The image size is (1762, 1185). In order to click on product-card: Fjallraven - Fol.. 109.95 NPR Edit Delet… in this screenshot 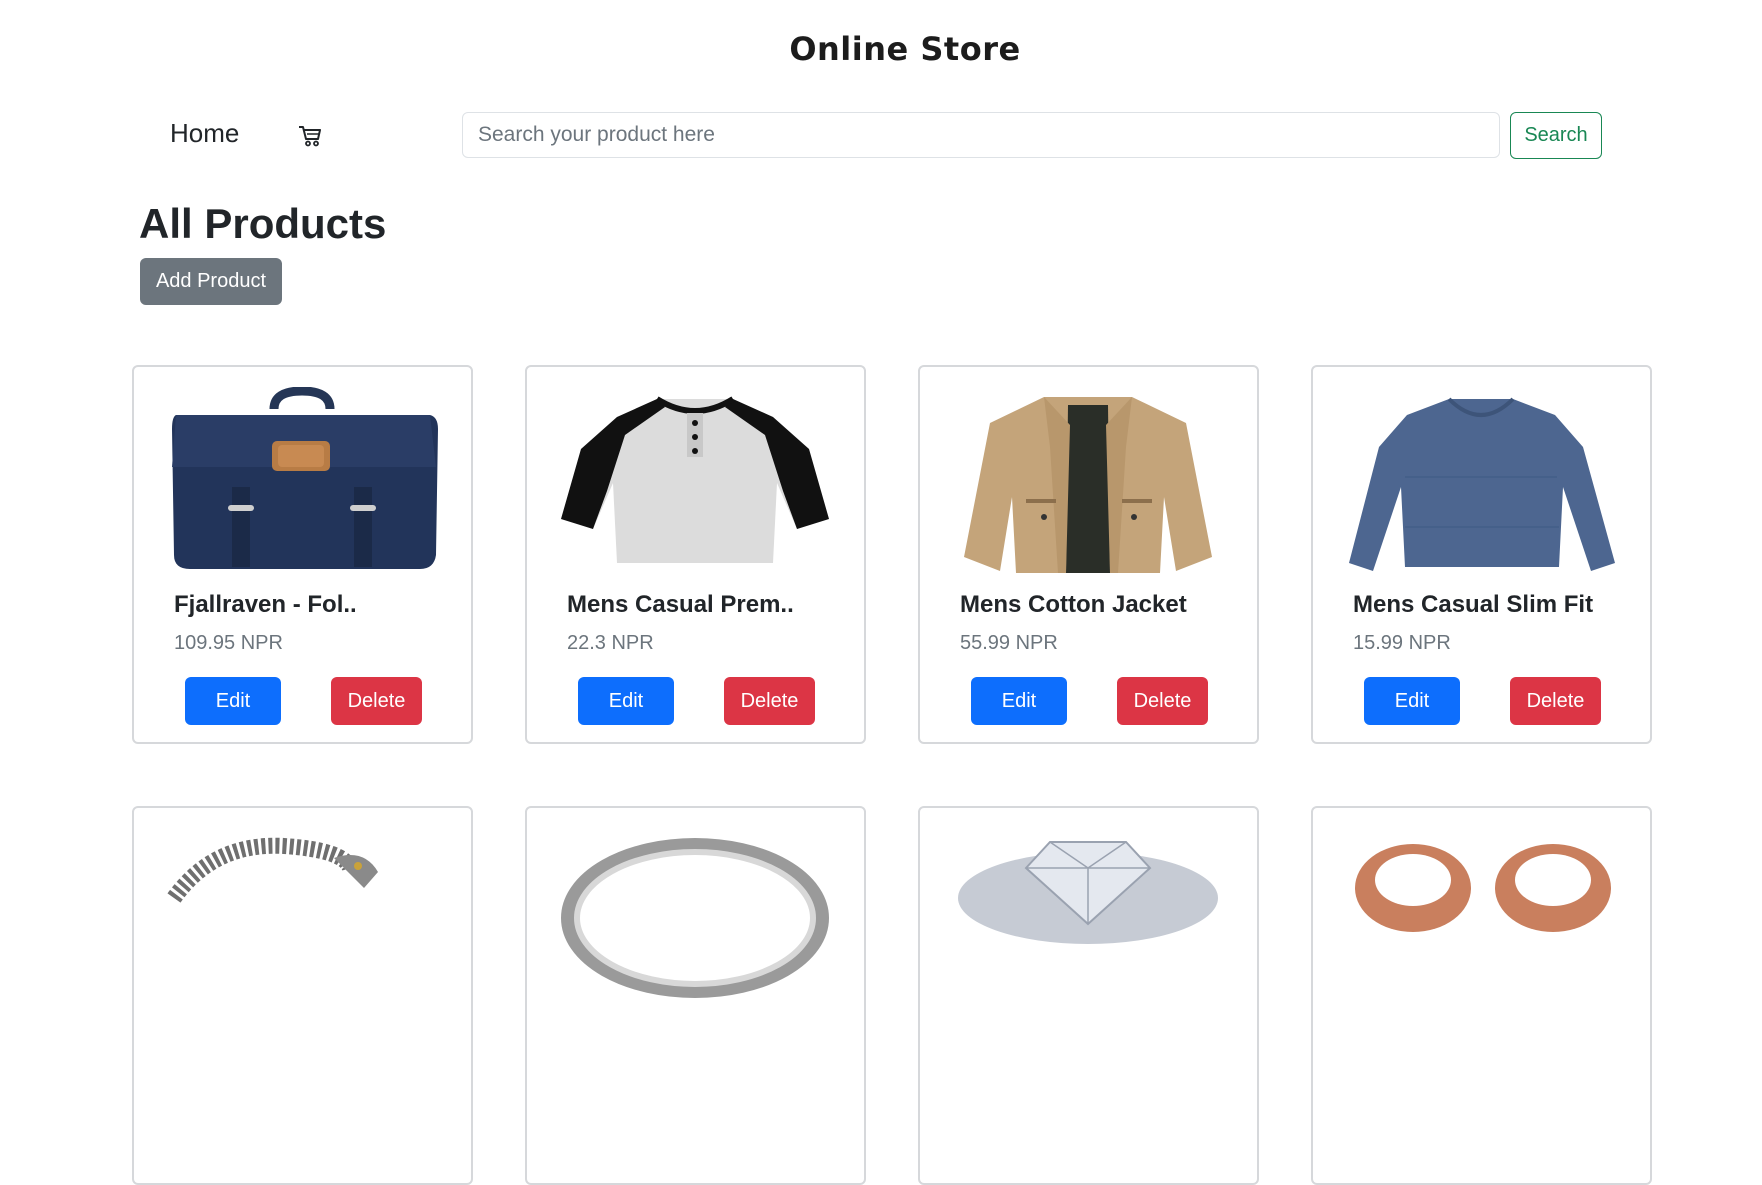, I will do `click(302, 554)`.